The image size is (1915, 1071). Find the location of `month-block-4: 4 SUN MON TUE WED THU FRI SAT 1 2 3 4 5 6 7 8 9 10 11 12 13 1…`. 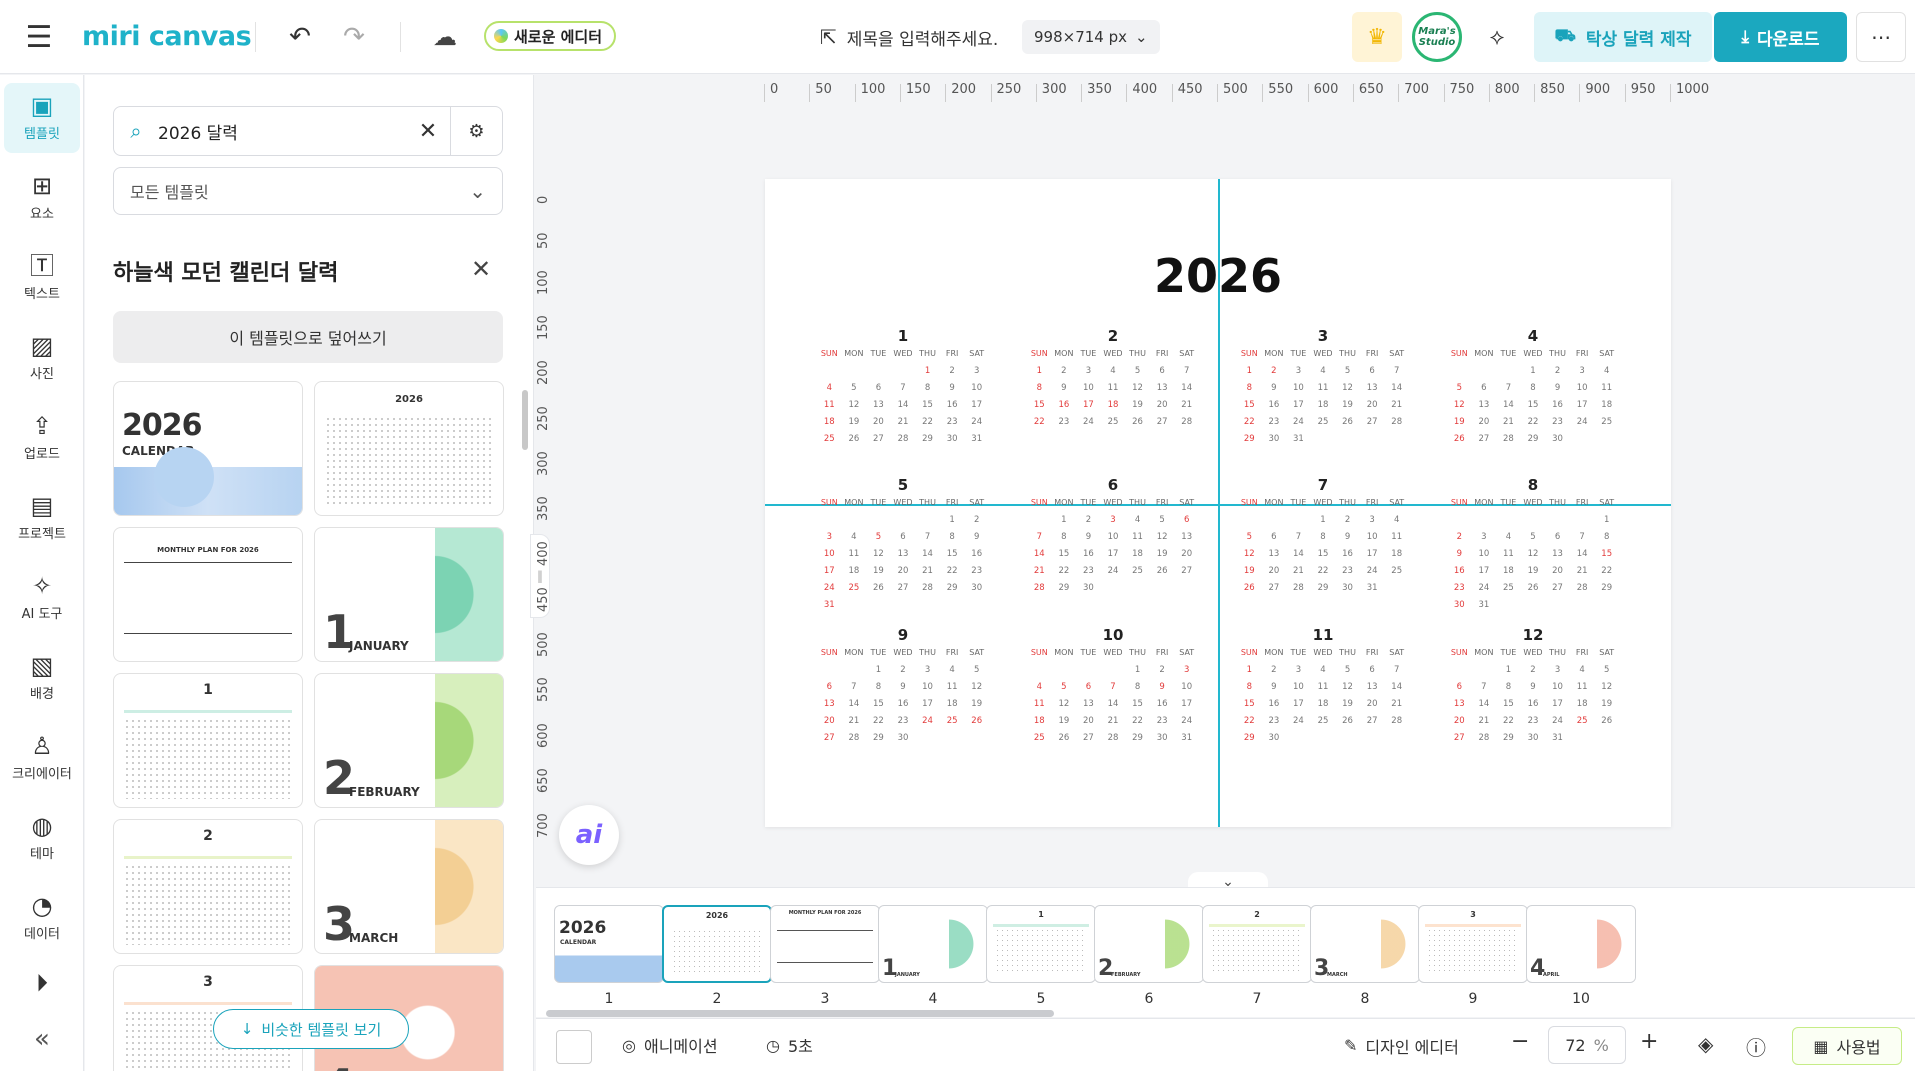

month-block-4: 4 SUN MON TUE WED THU FRI SAT 1 2 3 4 5 6 7 8 9 10 11 12 13 1… is located at coordinates (1533, 387).